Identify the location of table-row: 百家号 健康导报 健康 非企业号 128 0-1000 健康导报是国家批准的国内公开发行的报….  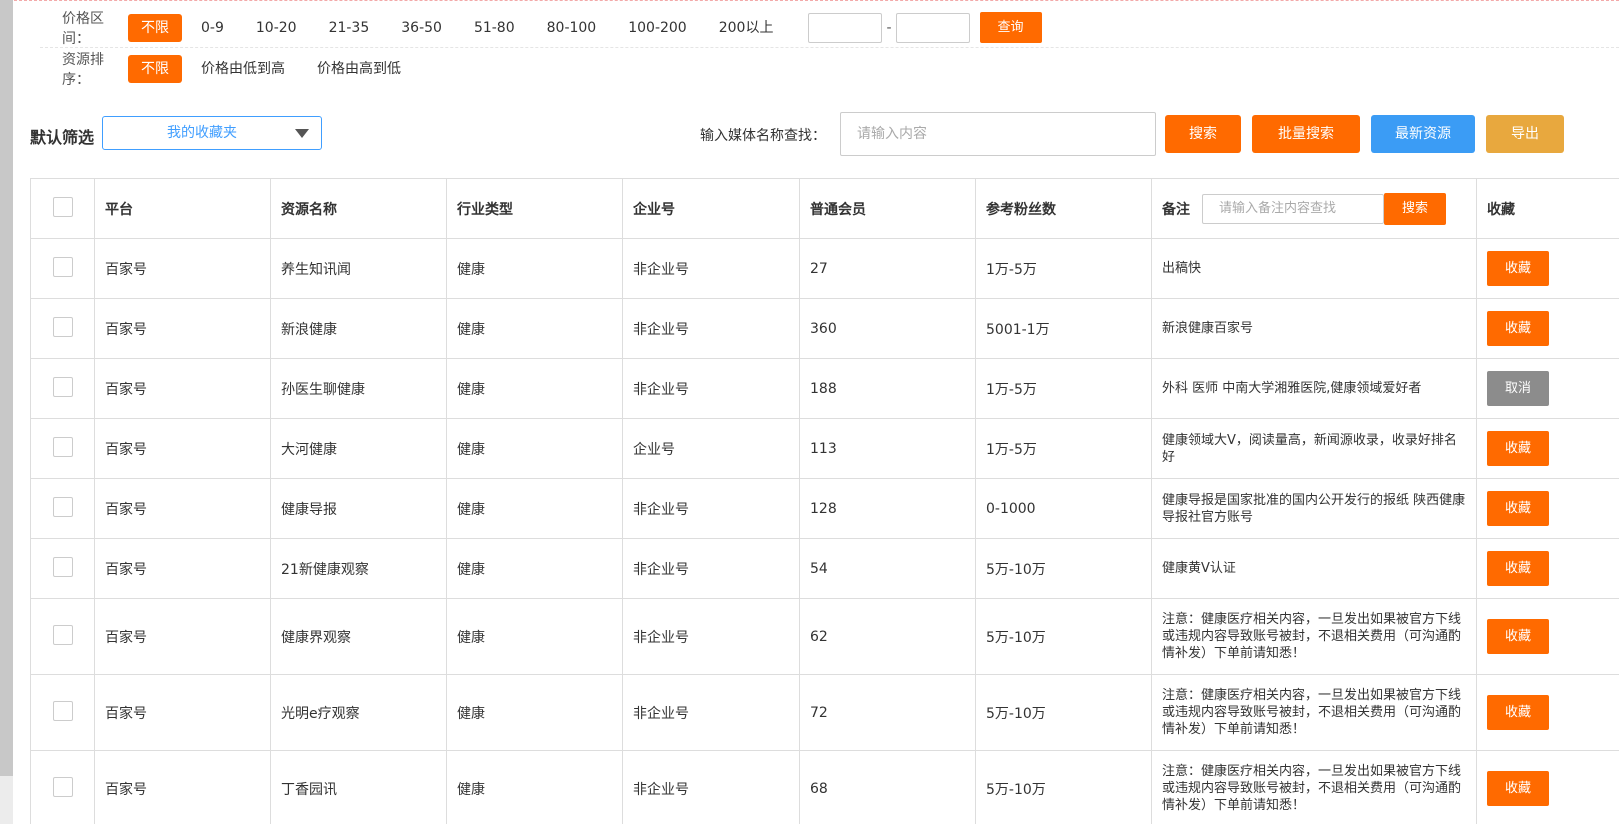
(824, 508).